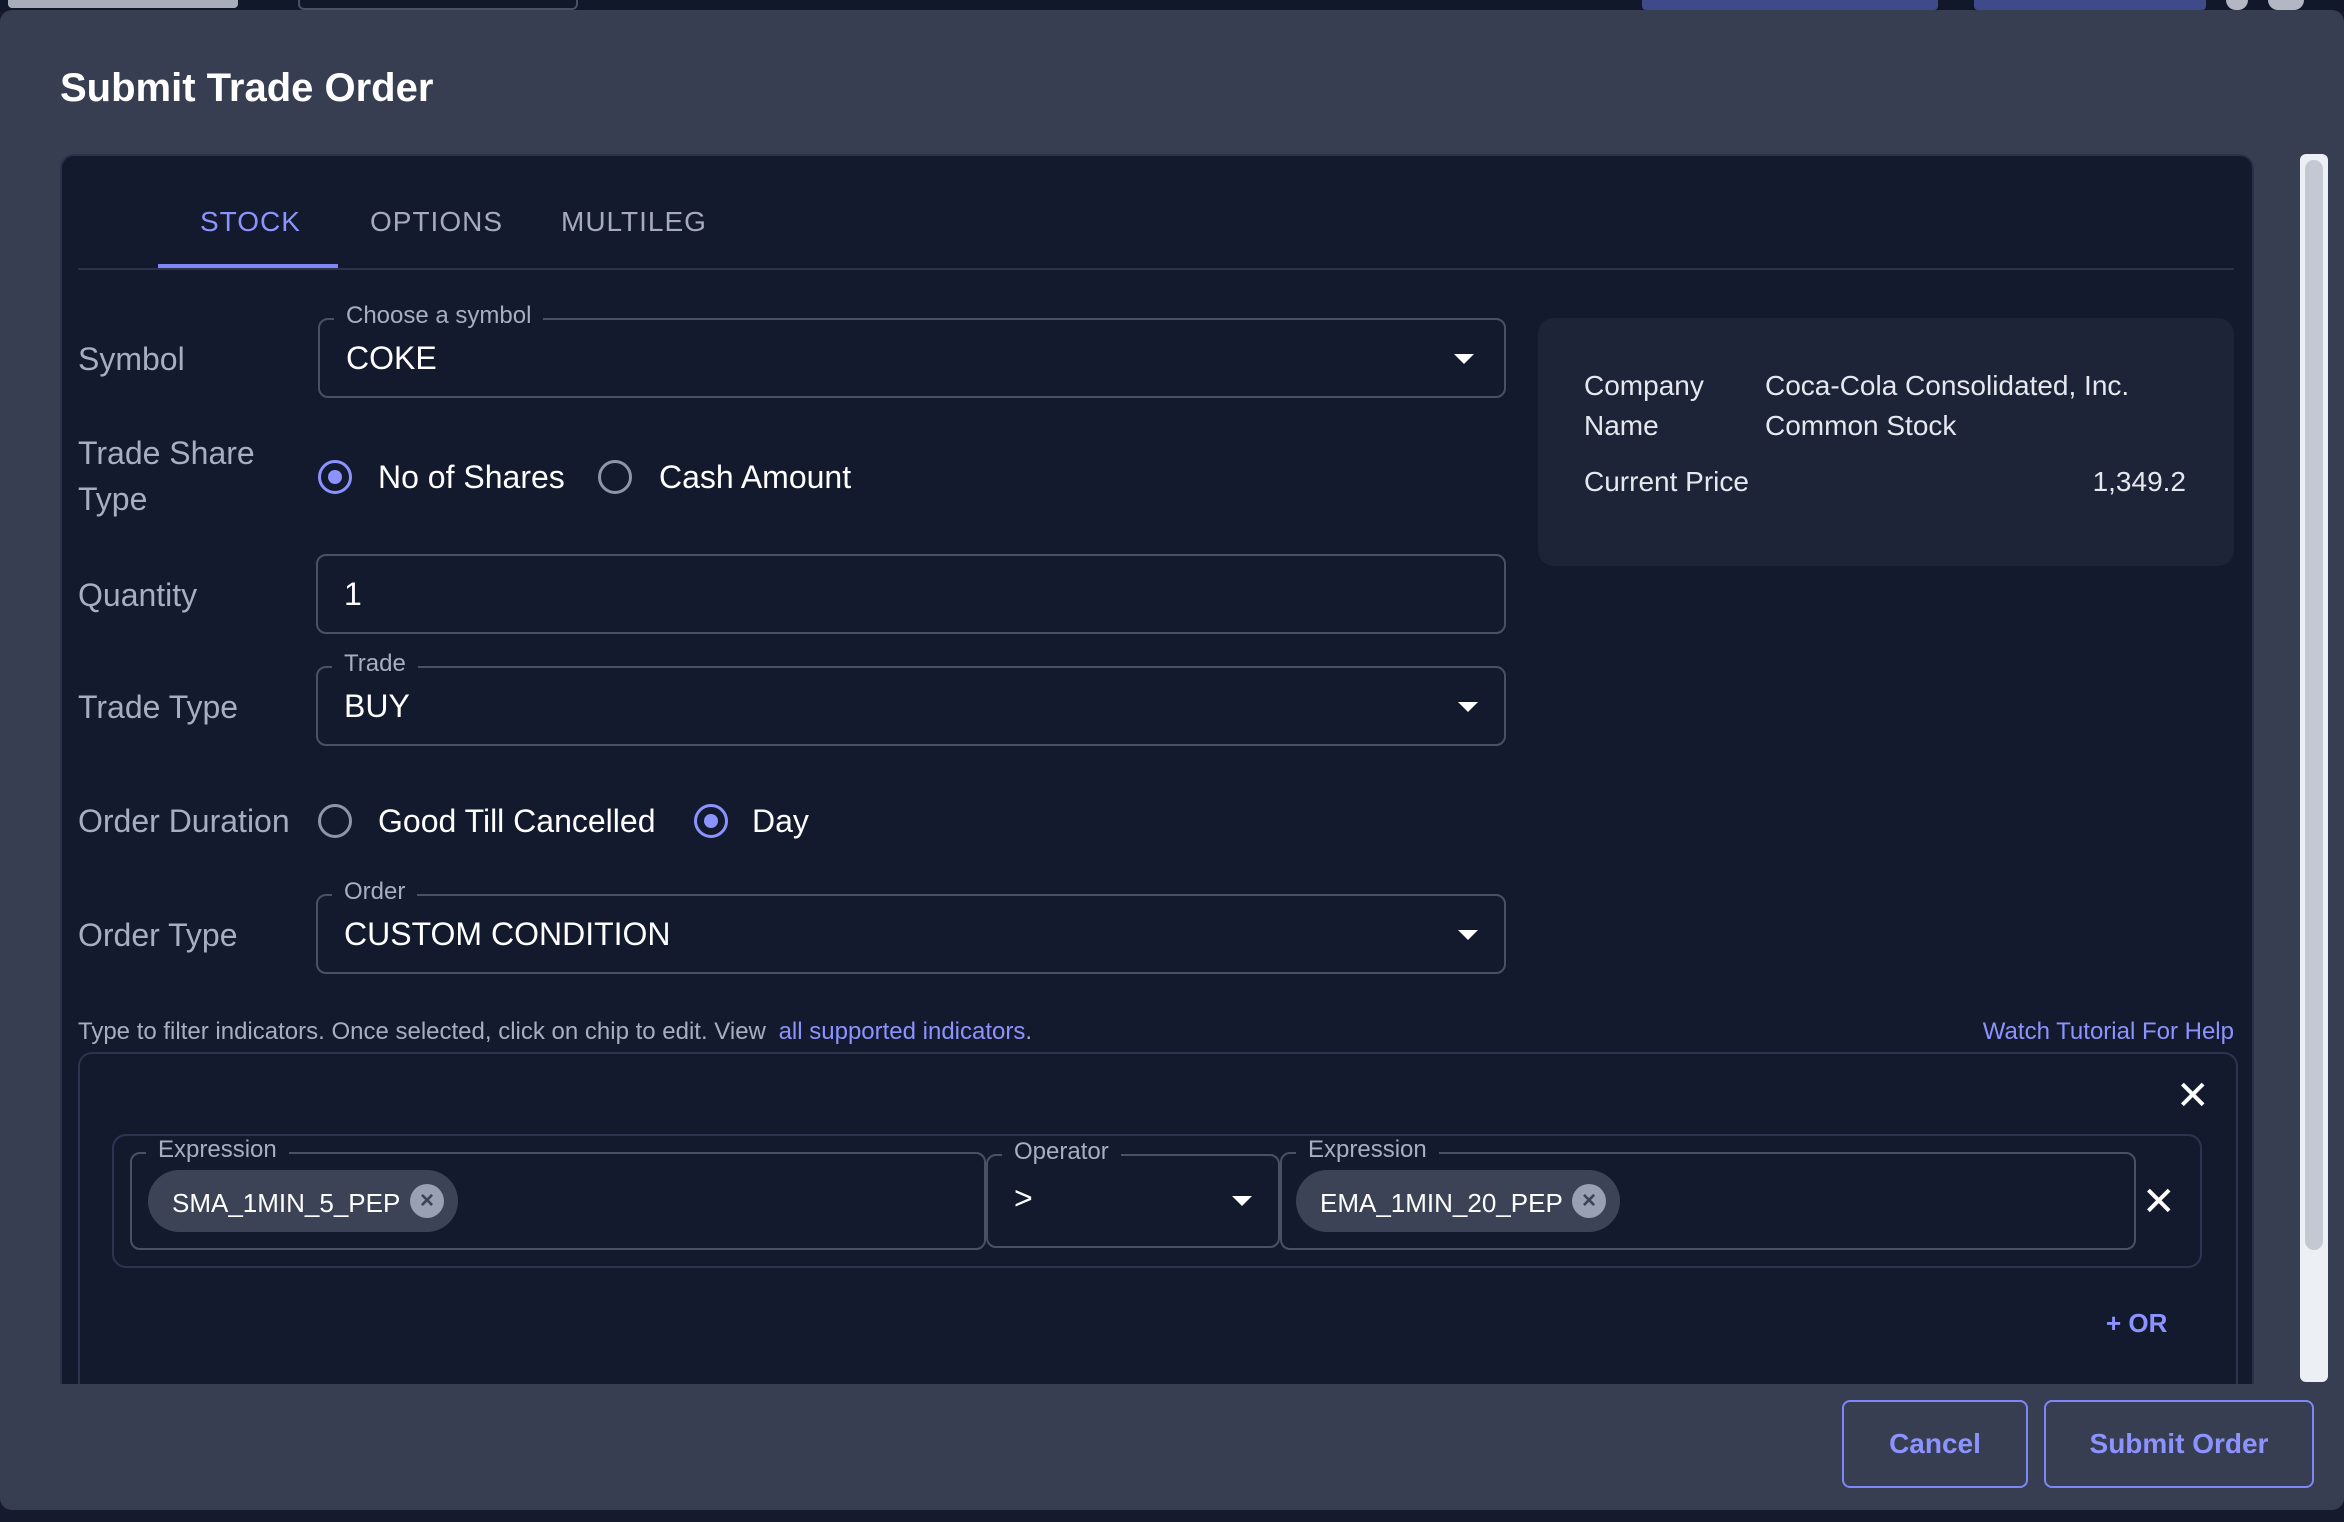 The height and width of the screenshot is (1522, 2344). I want to click on modal-title: Submit Trade Order, so click(247, 88).